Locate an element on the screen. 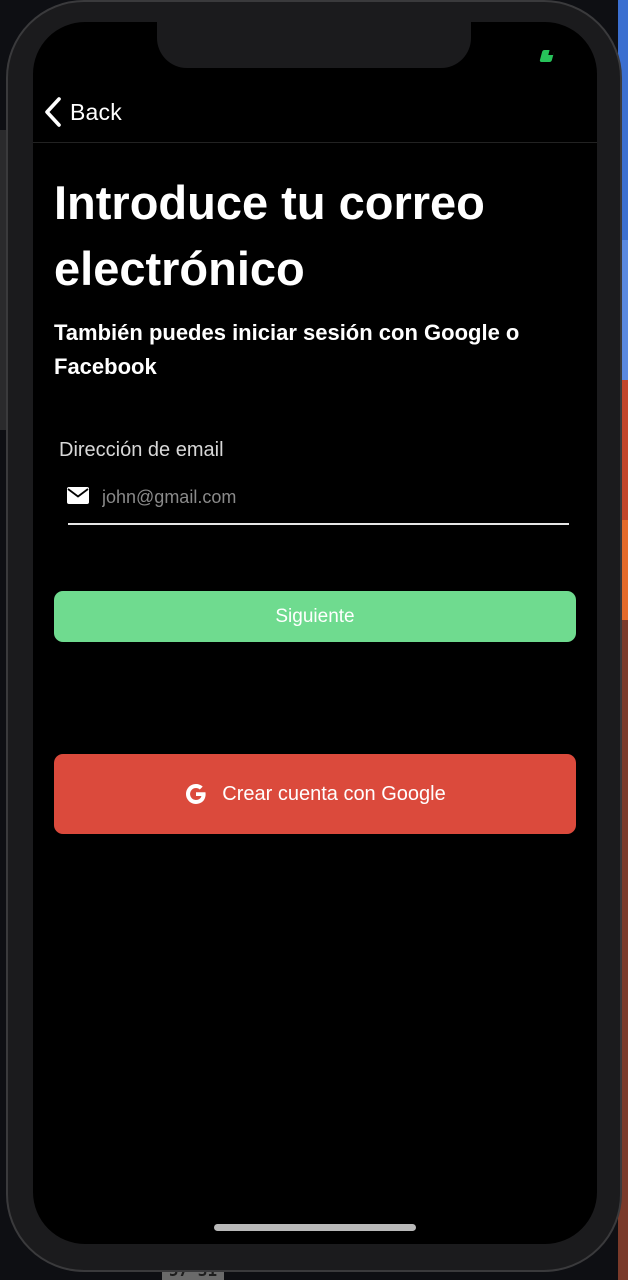 The height and width of the screenshot is (1280, 628). page-title: Introduce tu correo electrónico is located at coordinates (269, 235).